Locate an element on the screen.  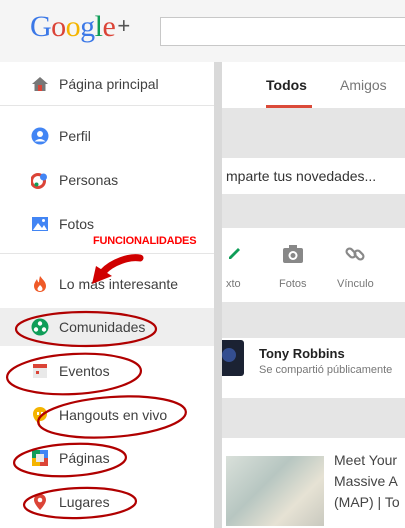
share-actions: xto Fotos Vínculo is located at coordinates (313, 265).